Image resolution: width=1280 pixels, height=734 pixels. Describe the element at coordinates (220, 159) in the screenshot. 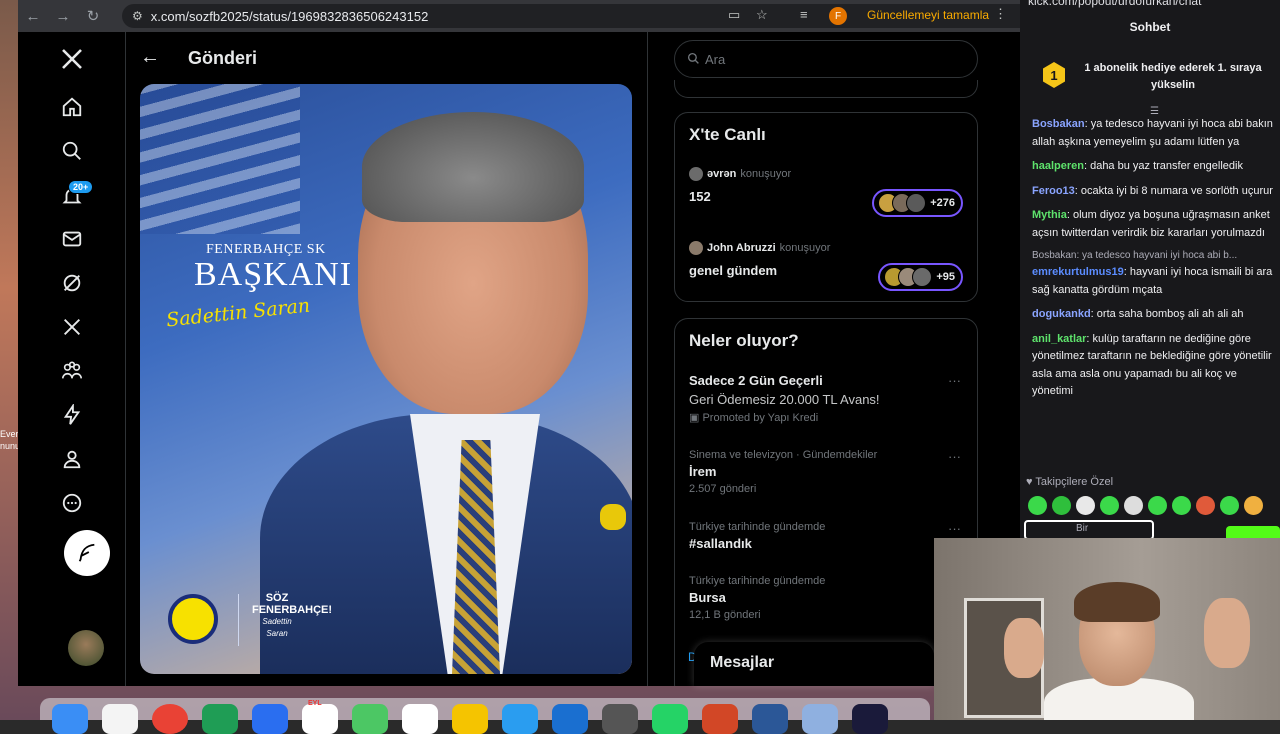

I see `flag-stripes` at that location.